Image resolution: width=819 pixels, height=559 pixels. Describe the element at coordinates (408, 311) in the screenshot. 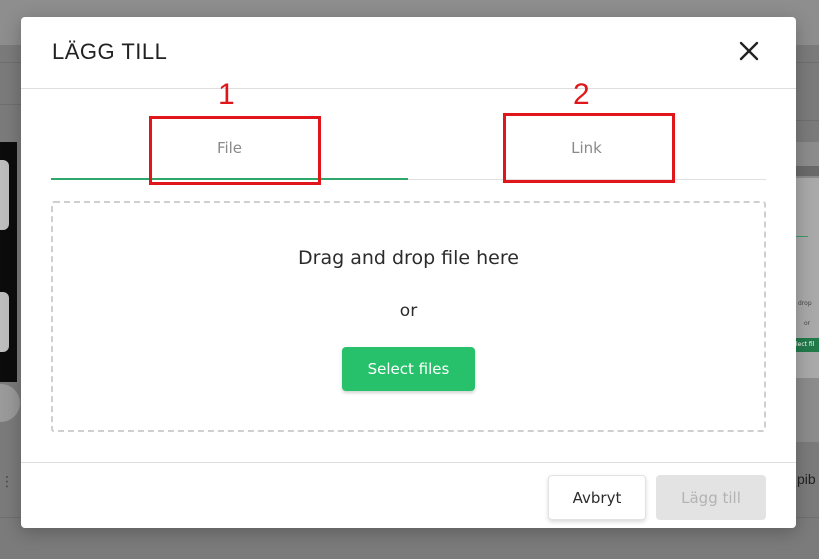

I see `dropzone-or: or` at that location.